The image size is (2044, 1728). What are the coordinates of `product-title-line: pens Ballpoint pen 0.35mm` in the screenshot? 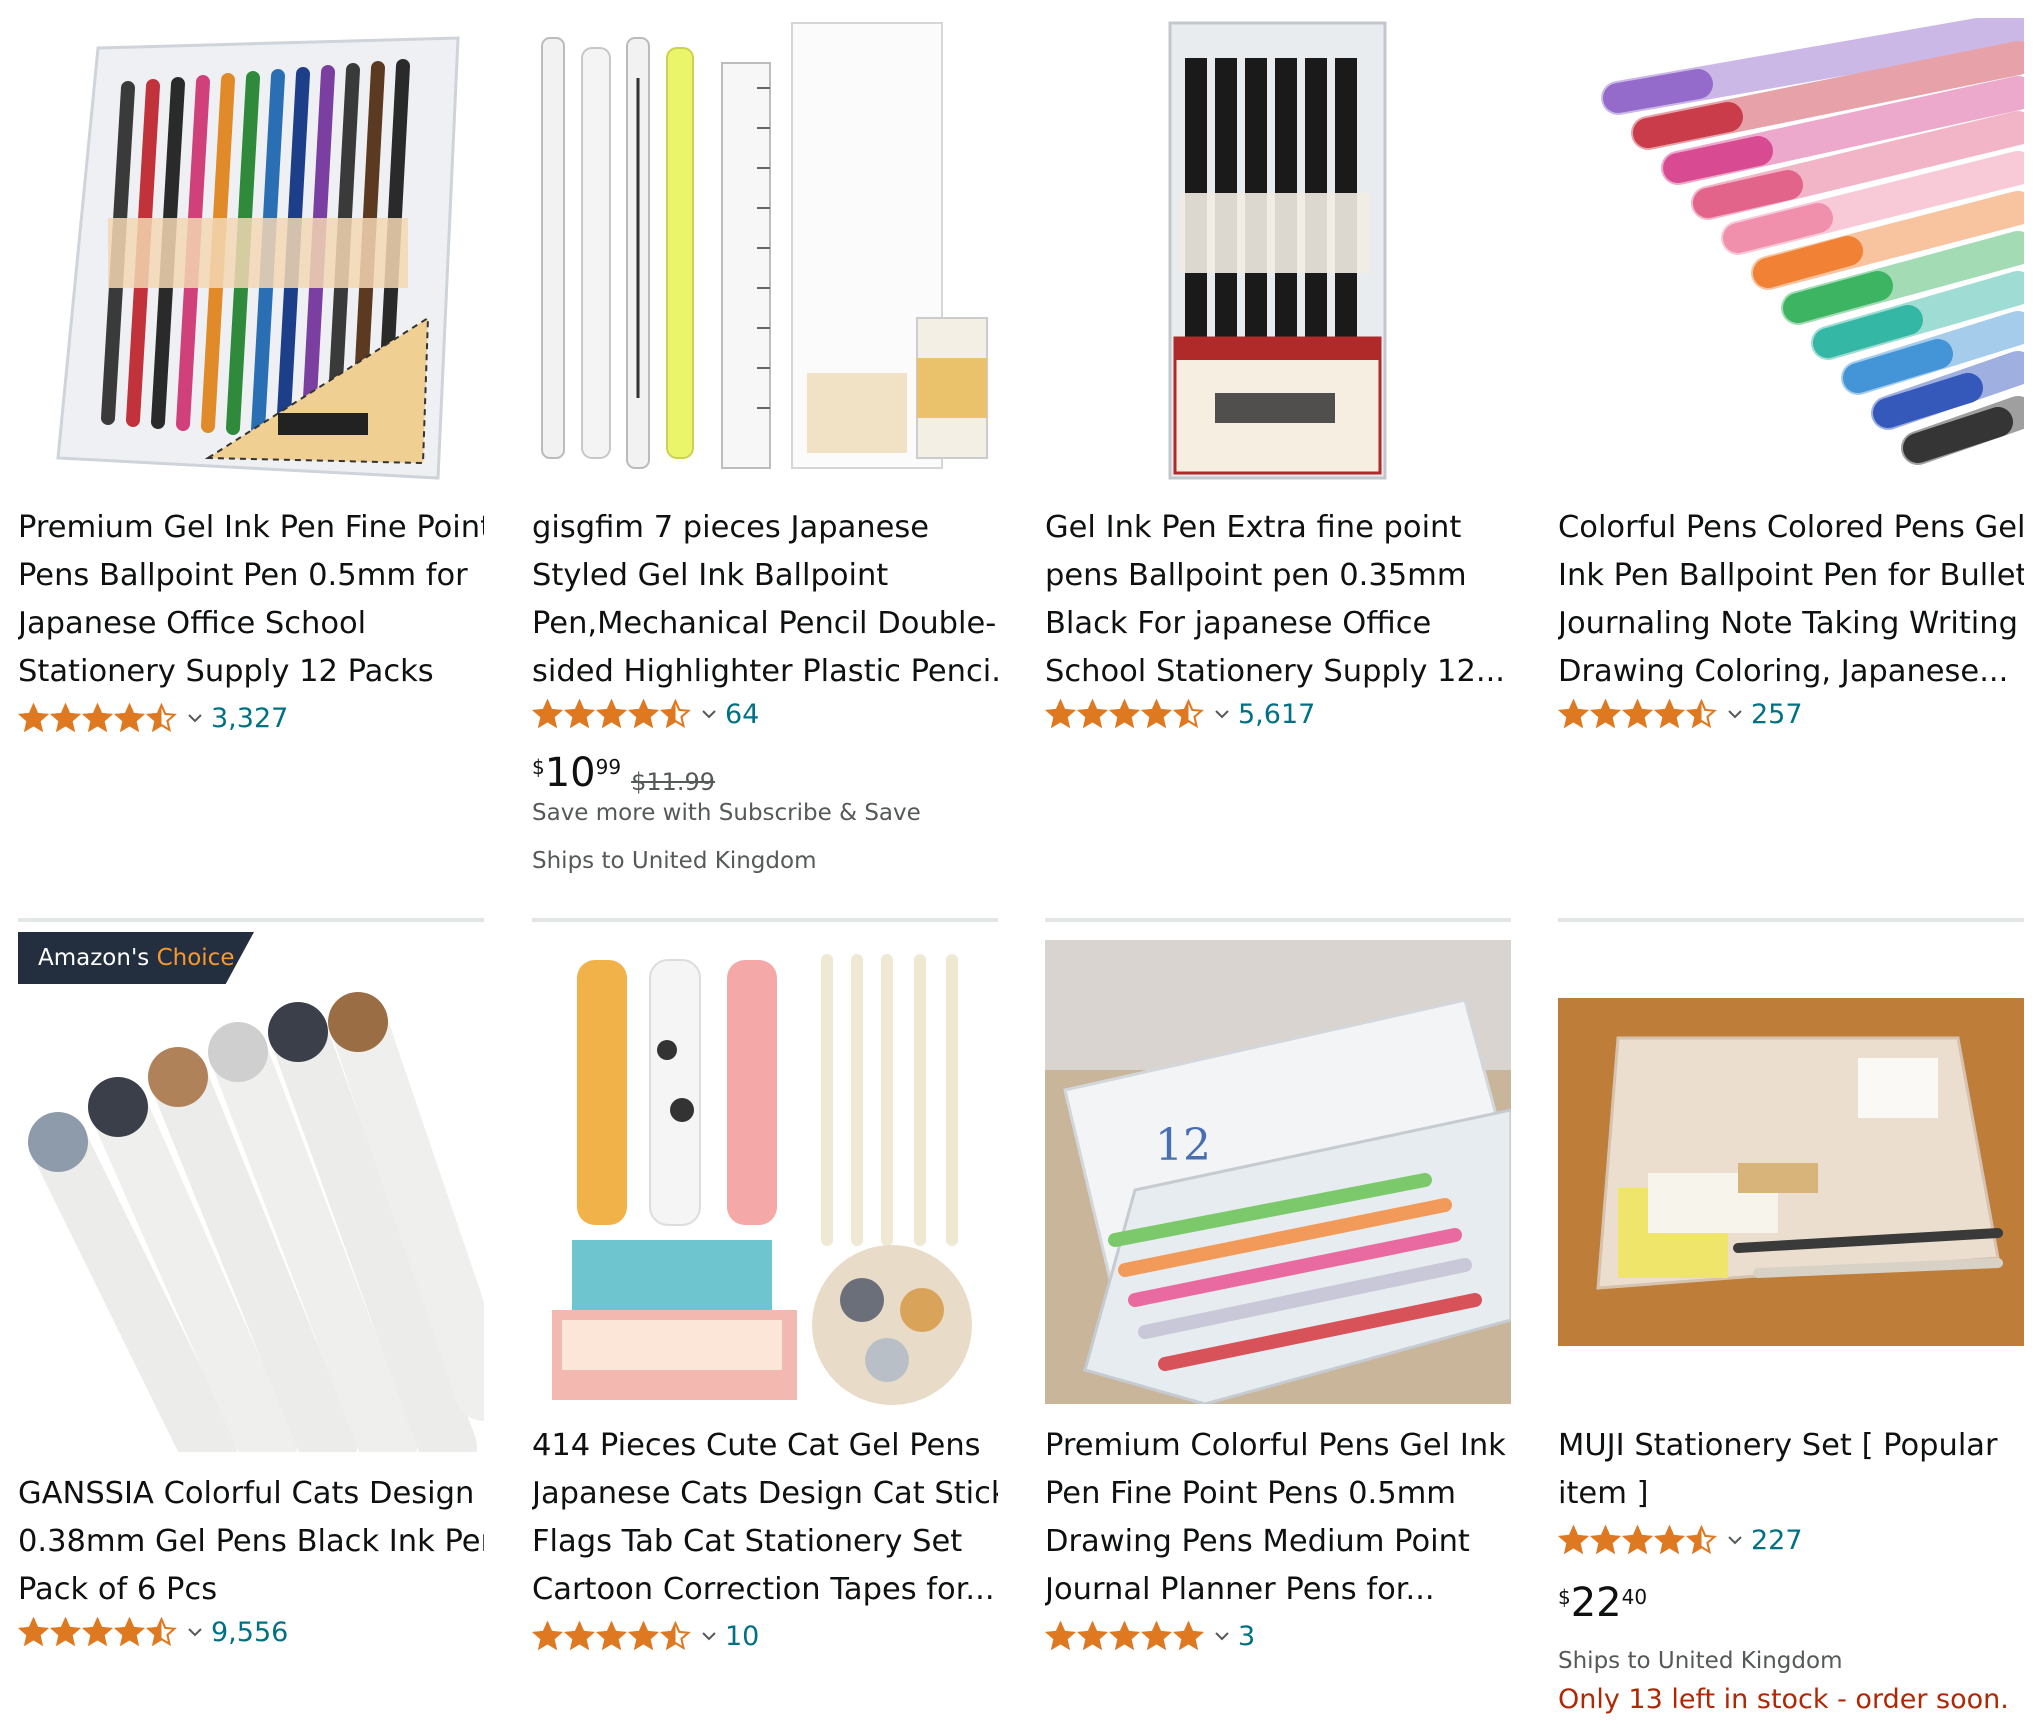 It's located at (1278, 576).